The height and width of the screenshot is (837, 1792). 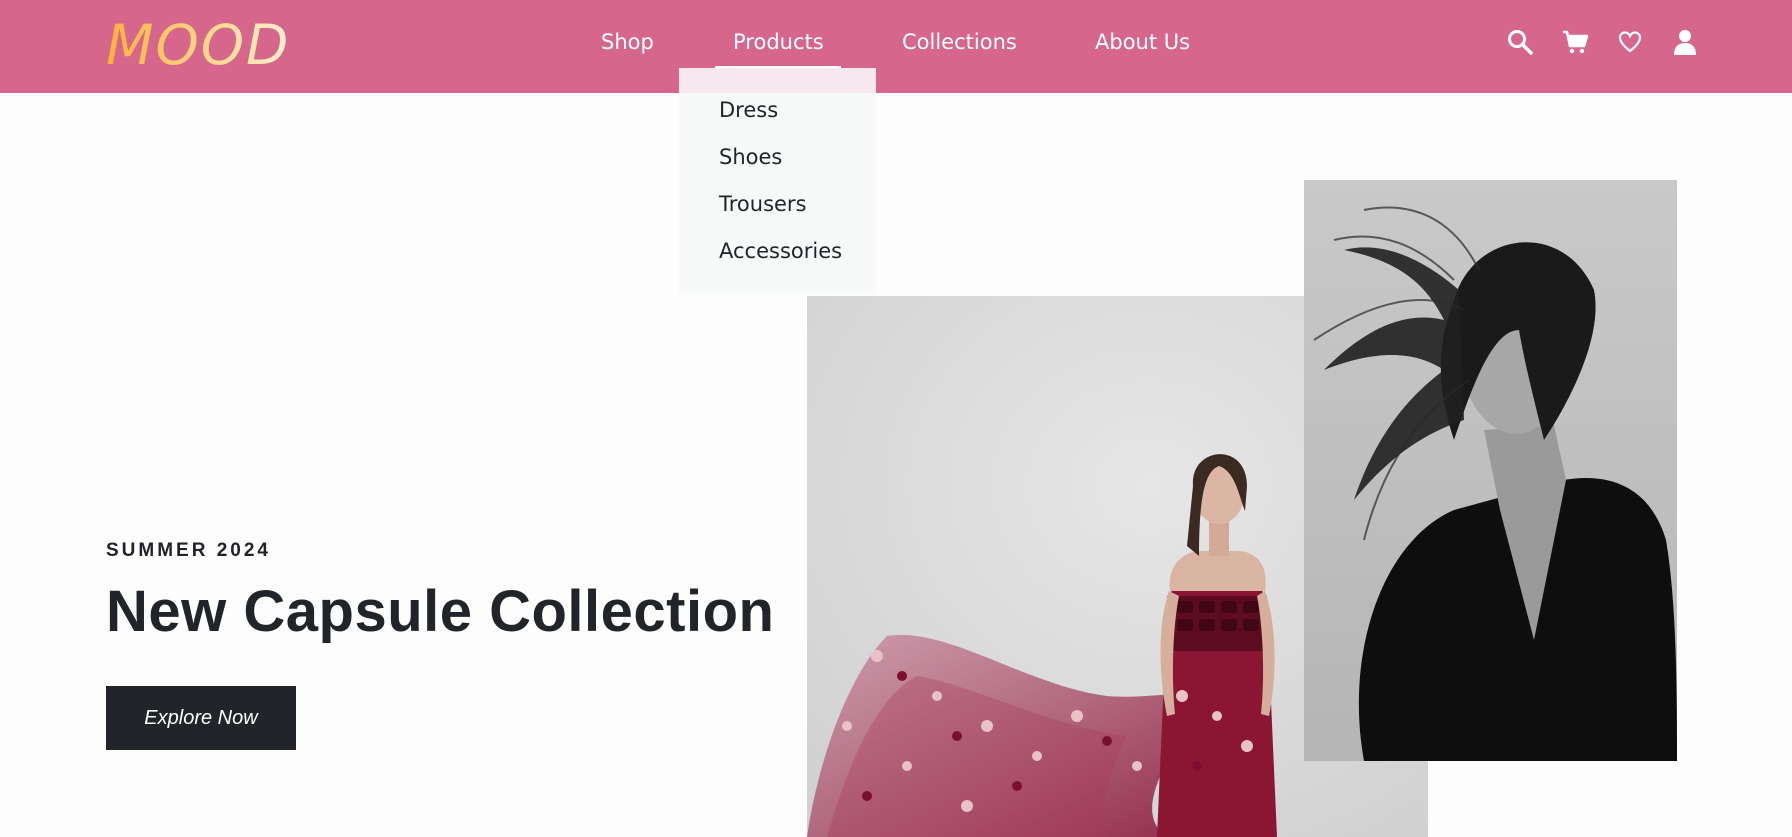 What do you see at coordinates (201, 718) in the screenshot?
I see `explore-now-button: Explore Now` at bounding box center [201, 718].